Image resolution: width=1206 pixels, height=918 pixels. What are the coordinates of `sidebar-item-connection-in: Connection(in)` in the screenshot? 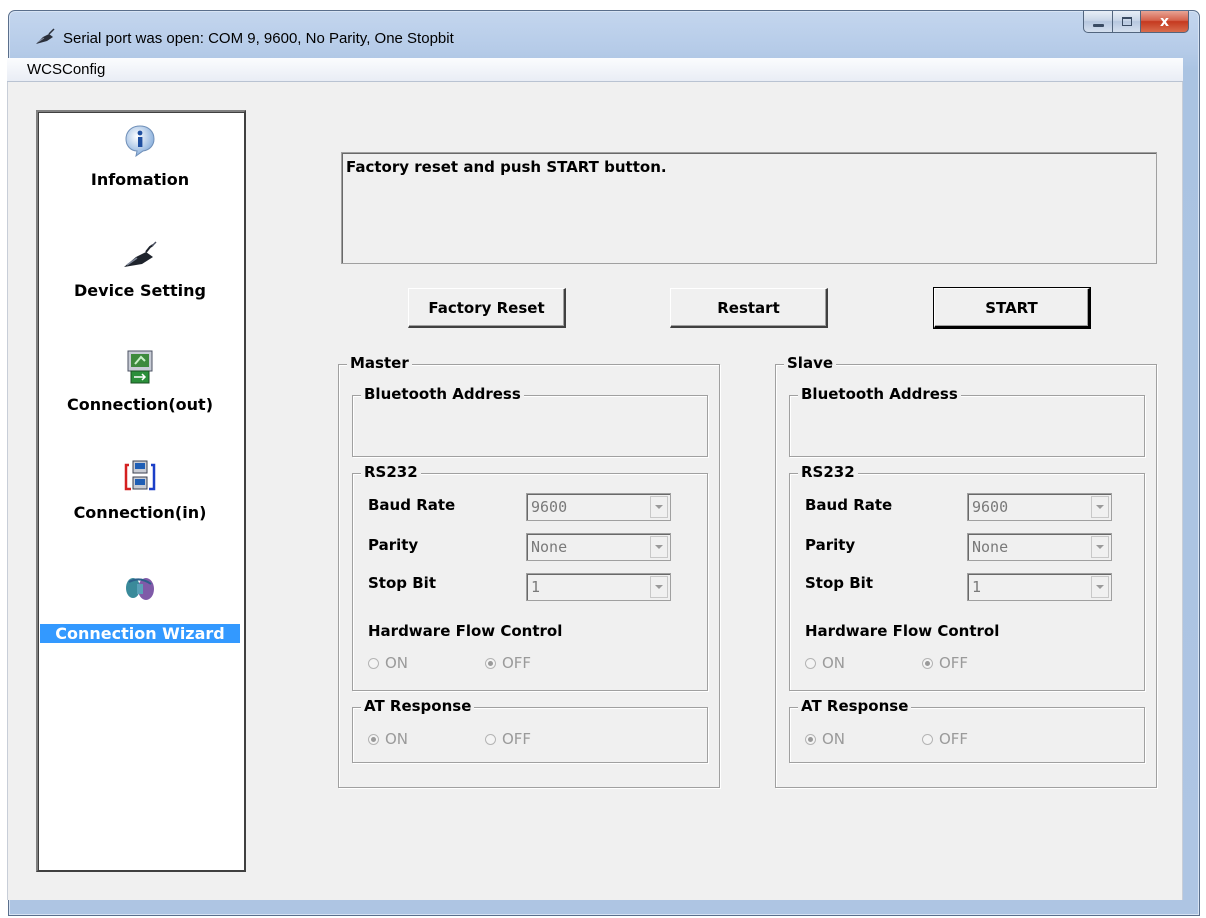 It's located at (140, 499).